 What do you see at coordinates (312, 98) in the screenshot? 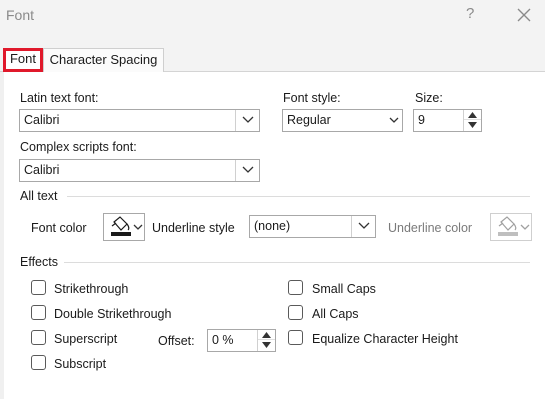
I see `font-style-label: Font style:` at bounding box center [312, 98].